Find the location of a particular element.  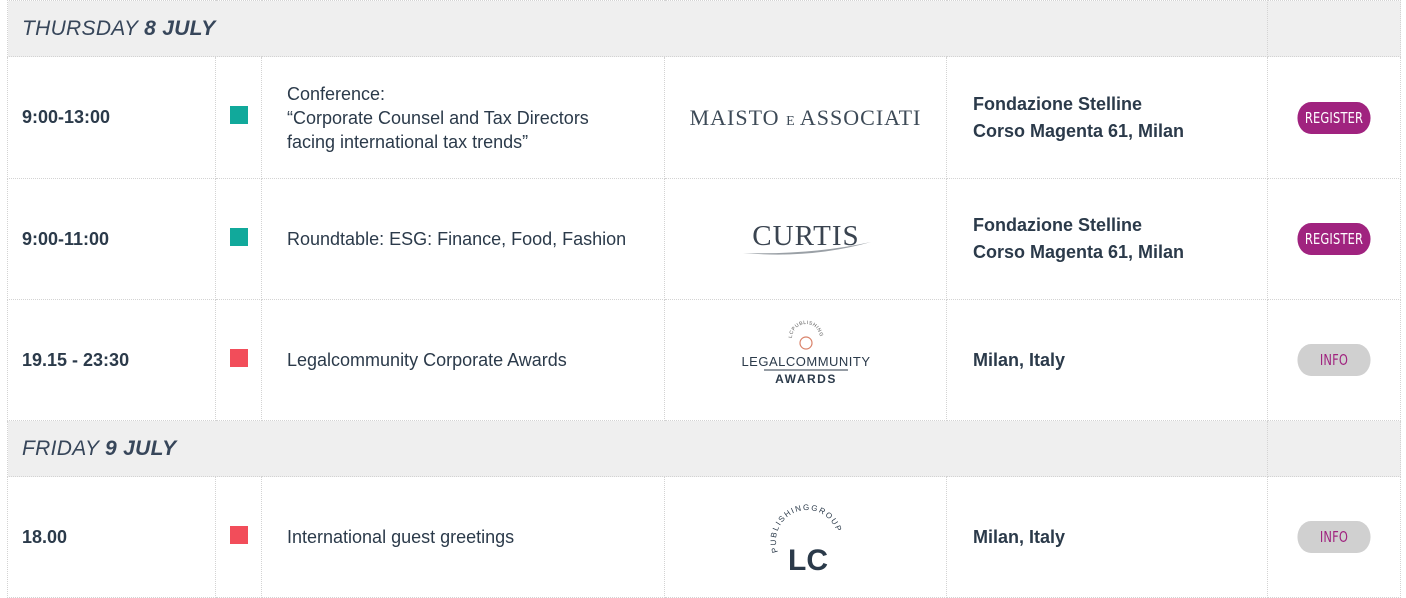

event-time: 19.15 - 23:30 is located at coordinates (111, 360).